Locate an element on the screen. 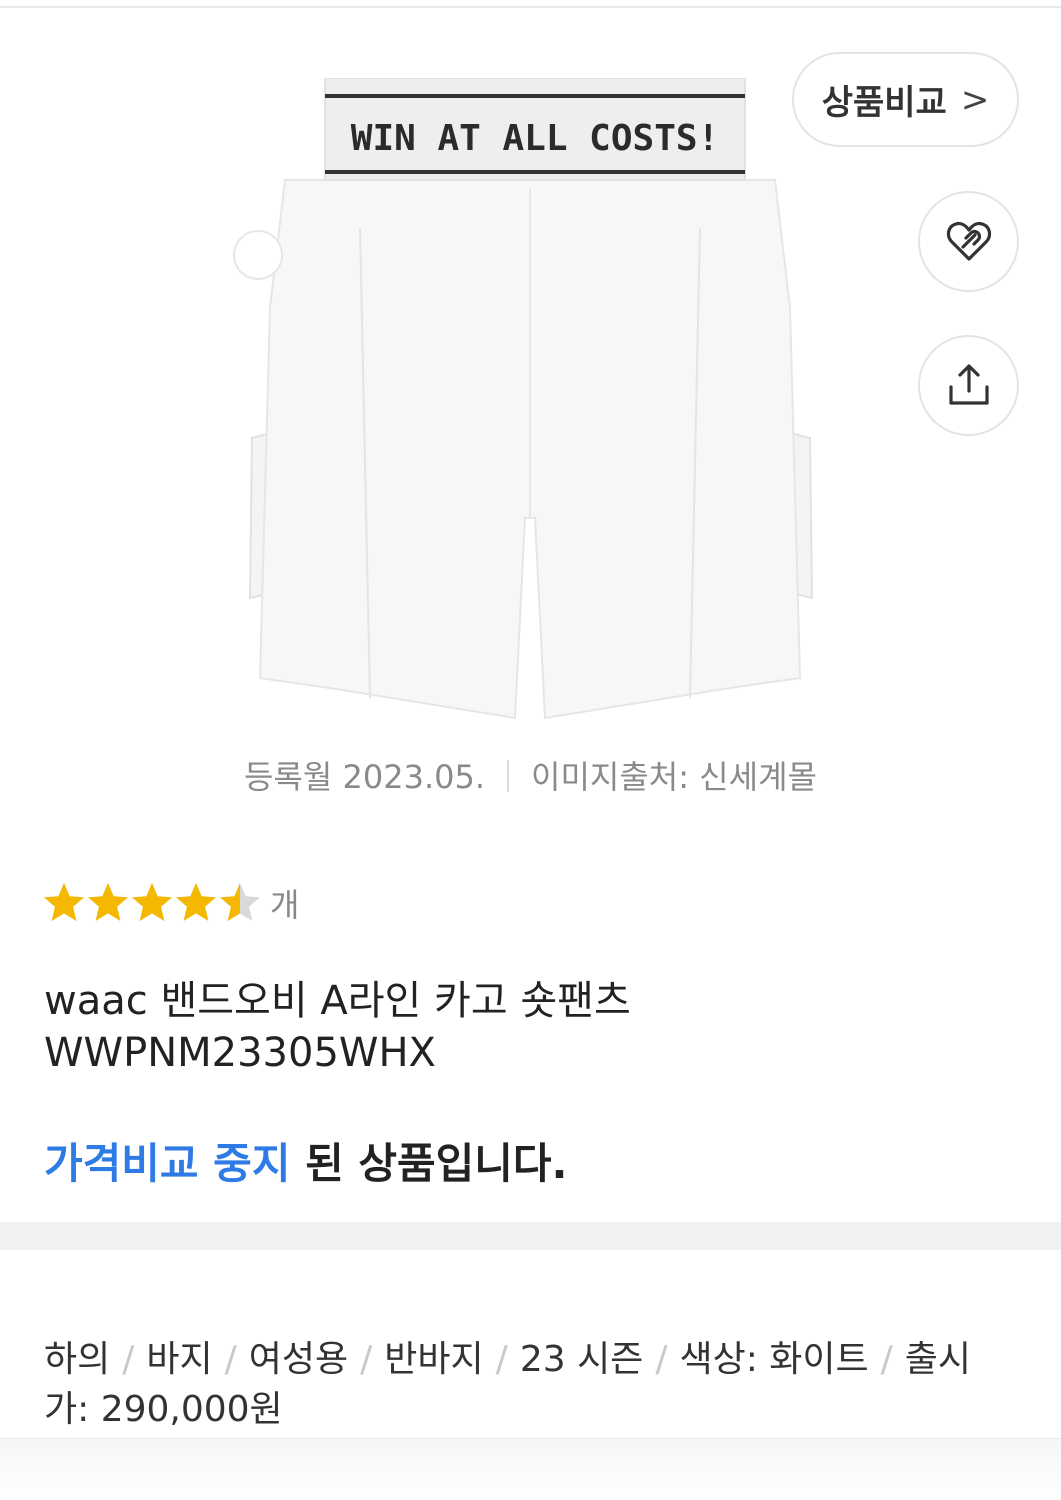 The width and height of the screenshot is (1061, 1500). image-pager-dot is located at coordinates (258, 255).